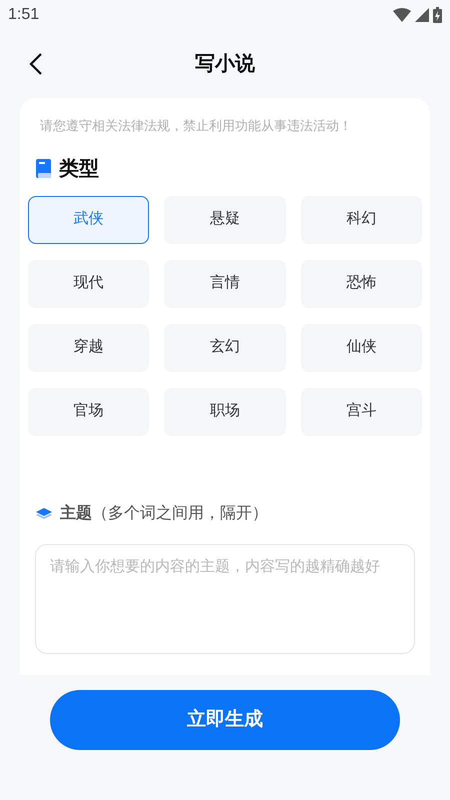 The image size is (450, 800). Describe the element at coordinates (24, 15) in the screenshot. I see `status-time: 1:51` at that location.